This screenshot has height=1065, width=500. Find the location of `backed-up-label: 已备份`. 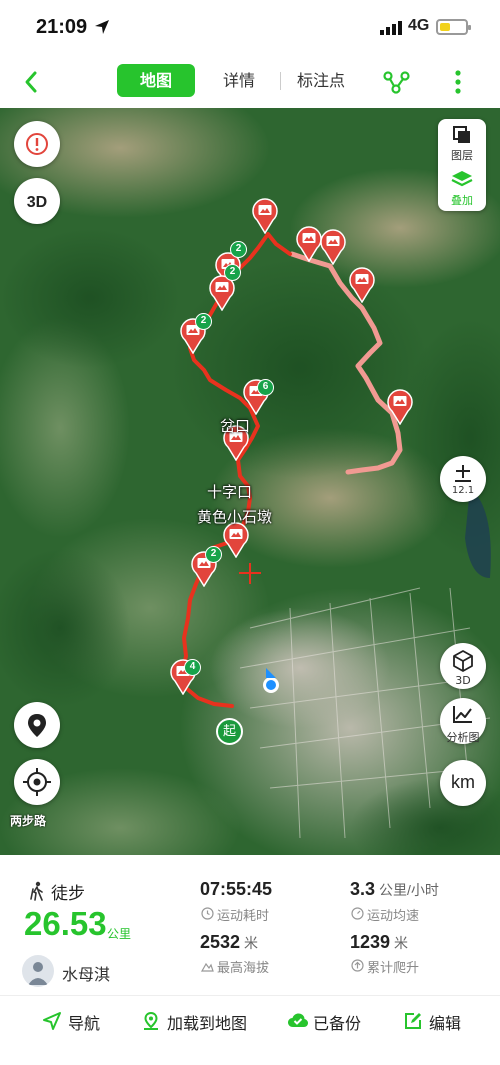

backed-up-label: 已备份 is located at coordinates (337, 1023).